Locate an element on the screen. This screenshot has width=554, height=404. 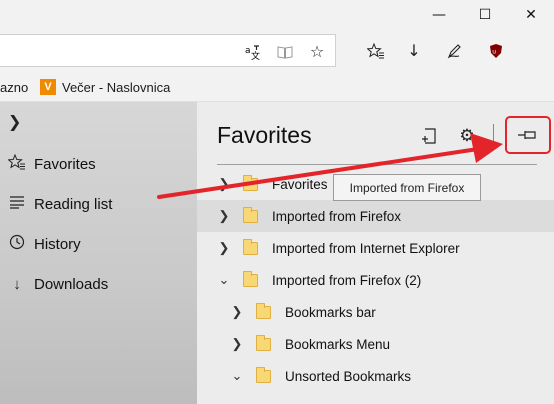
address-row: a文 ☆ ↓ u is located at coordinates (277, 51).